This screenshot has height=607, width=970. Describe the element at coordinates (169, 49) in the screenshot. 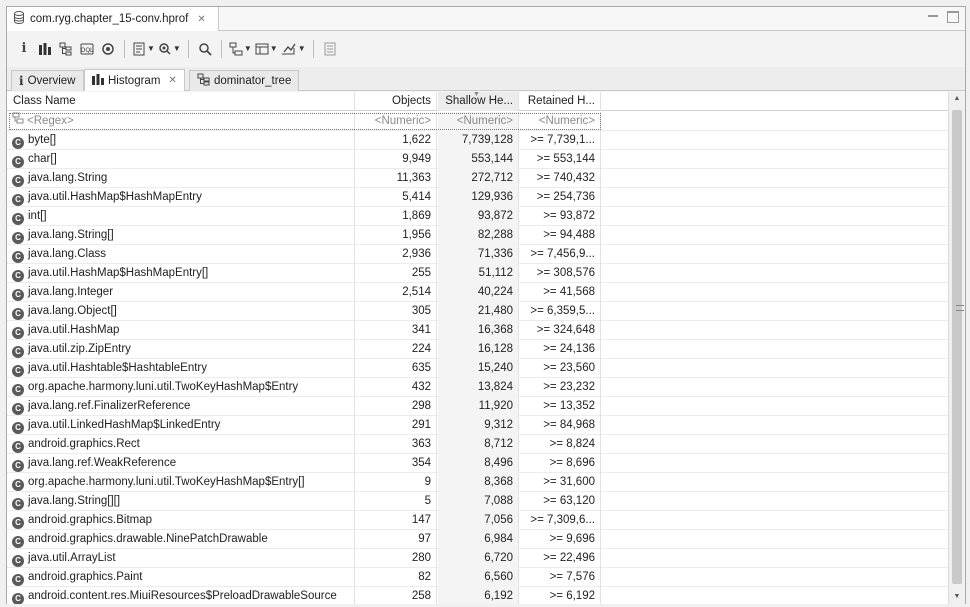

I see `query-browser-icon: ▼` at that location.